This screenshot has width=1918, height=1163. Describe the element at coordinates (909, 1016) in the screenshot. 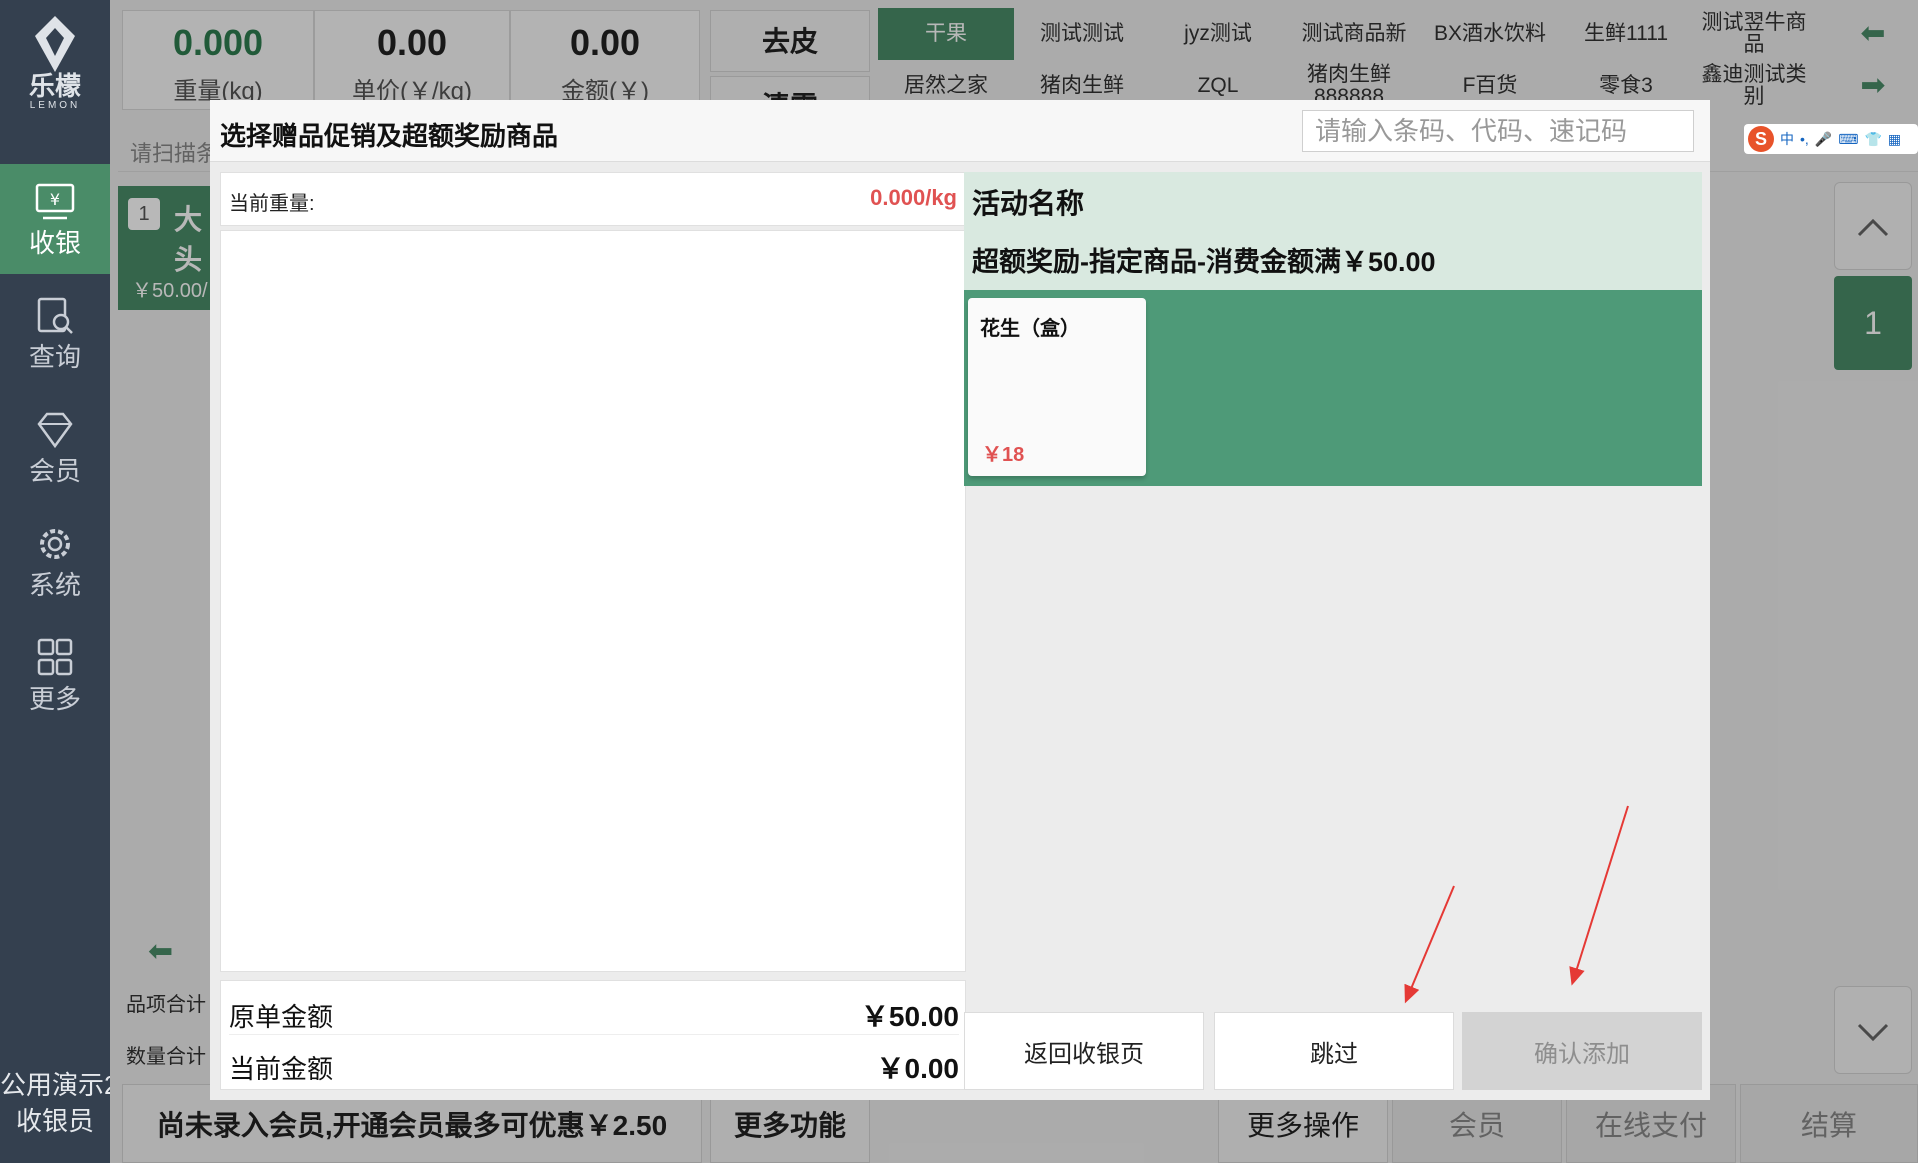

I see `original-amount-value: ￥50.00` at that location.